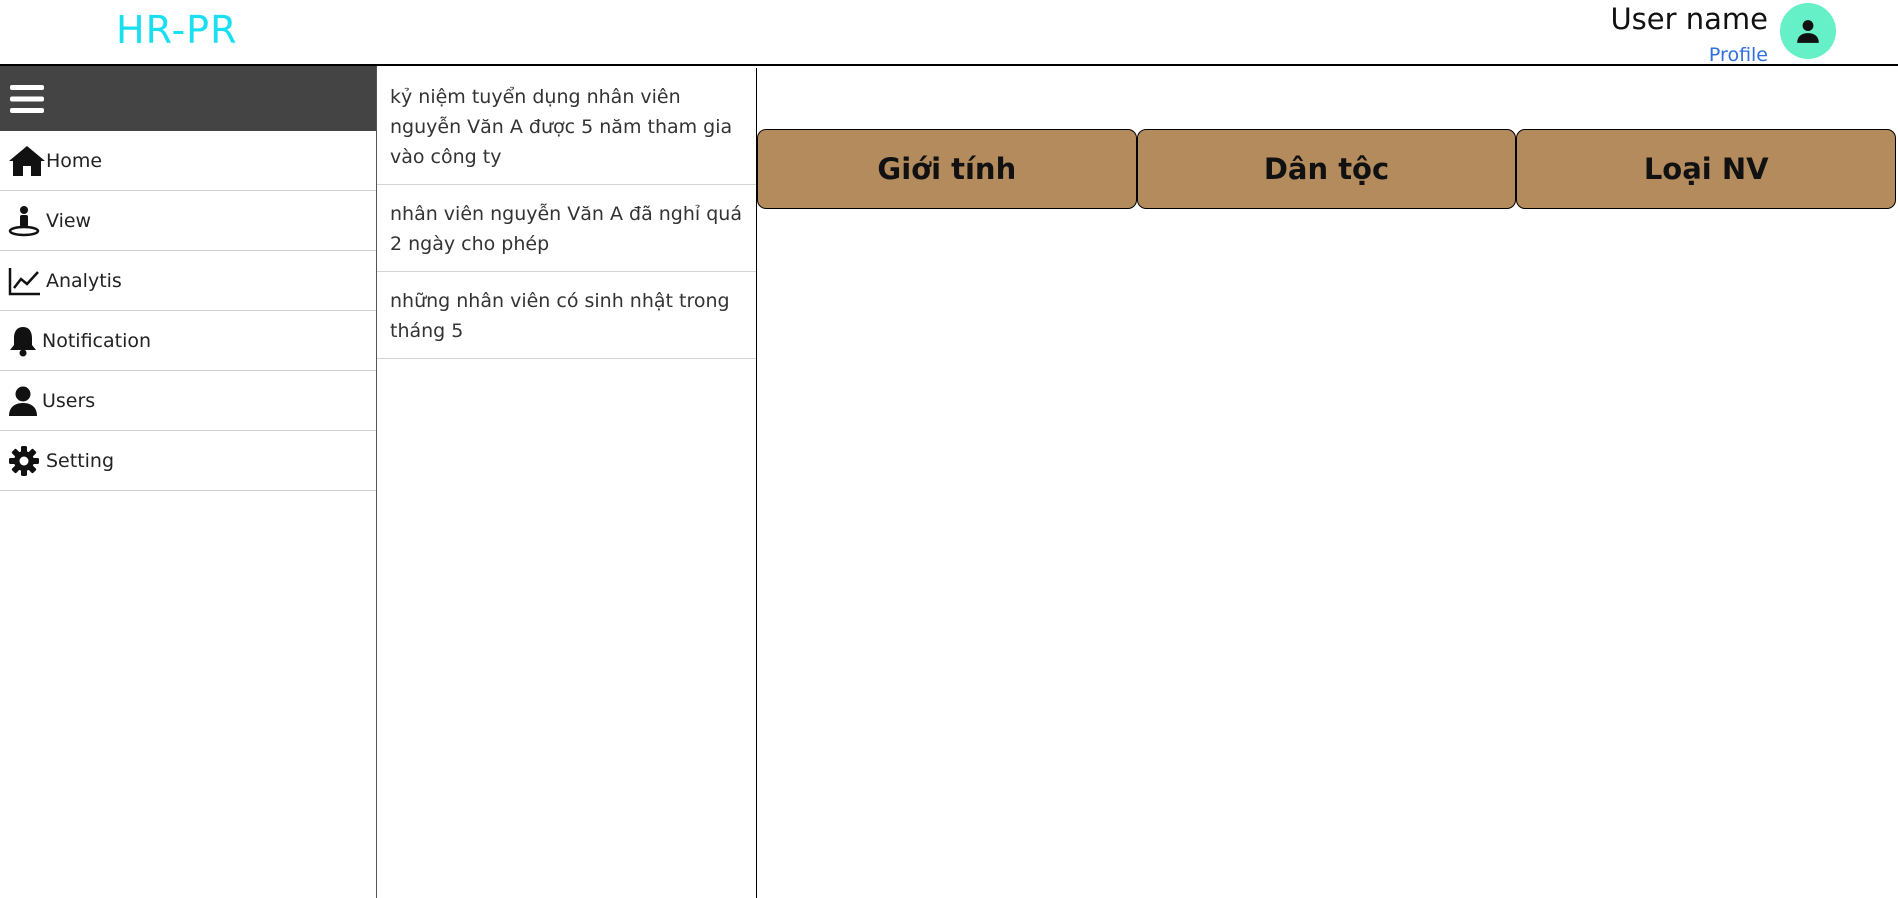 The image size is (1898, 898). What do you see at coordinates (188, 161) in the screenshot?
I see `sidebar-item-home: Home` at bounding box center [188, 161].